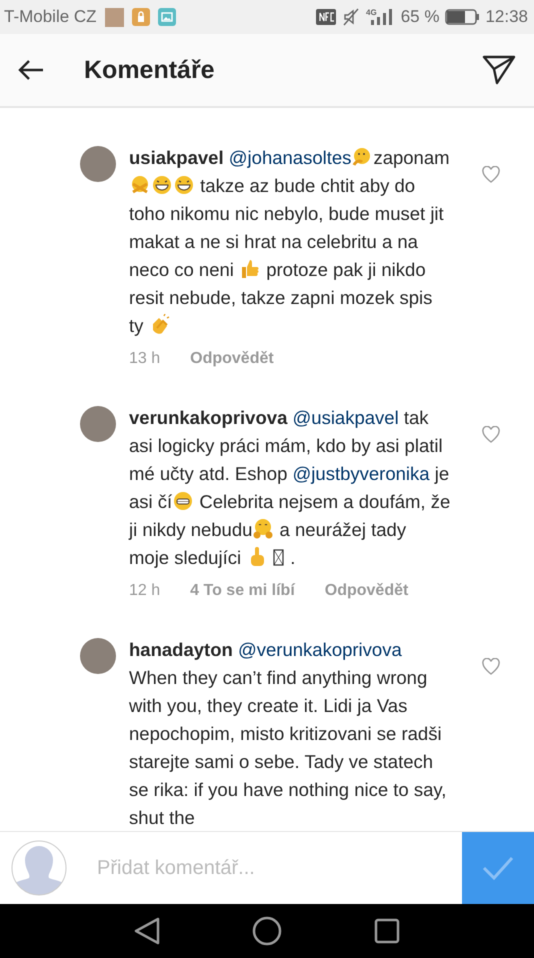 This screenshot has height=958, width=534. Describe the element at coordinates (31, 70) in the screenshot. I see `back-arrow-icon` at that location.